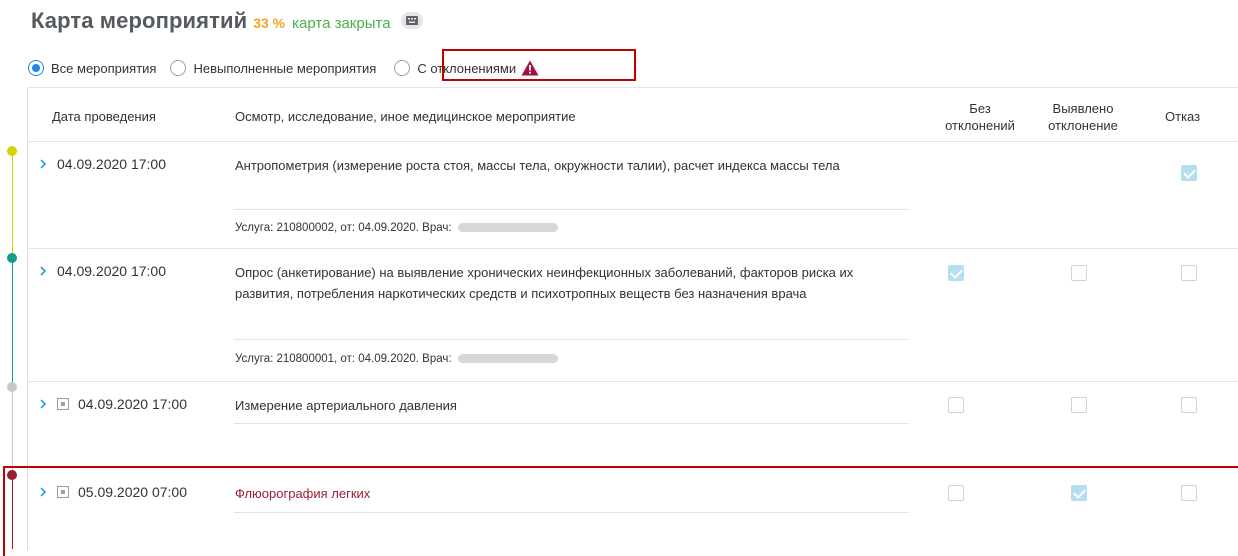 The height and width of the screenshot is (556, 1238). What do you see at coordinates (346, 405) in the screenshot?
I see `row-description: Измерение артериального давления` at bounding box center [346, 405].